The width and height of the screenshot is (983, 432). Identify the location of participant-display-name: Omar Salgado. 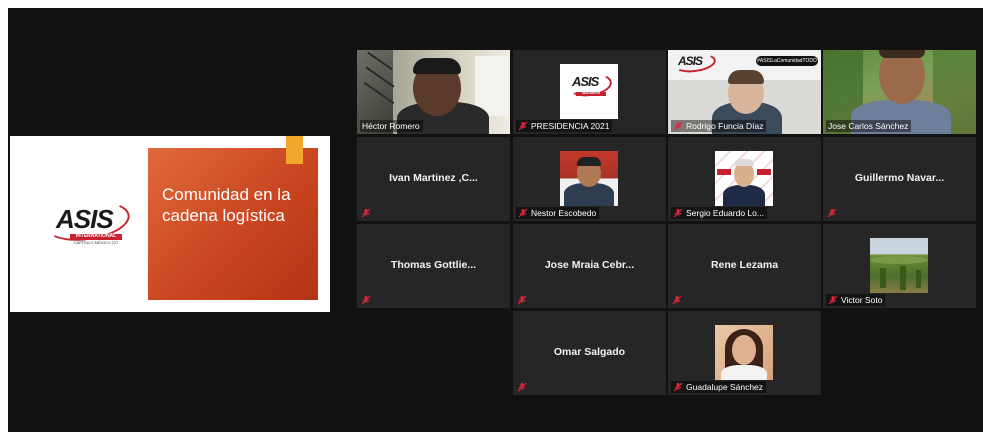
(589, 352).